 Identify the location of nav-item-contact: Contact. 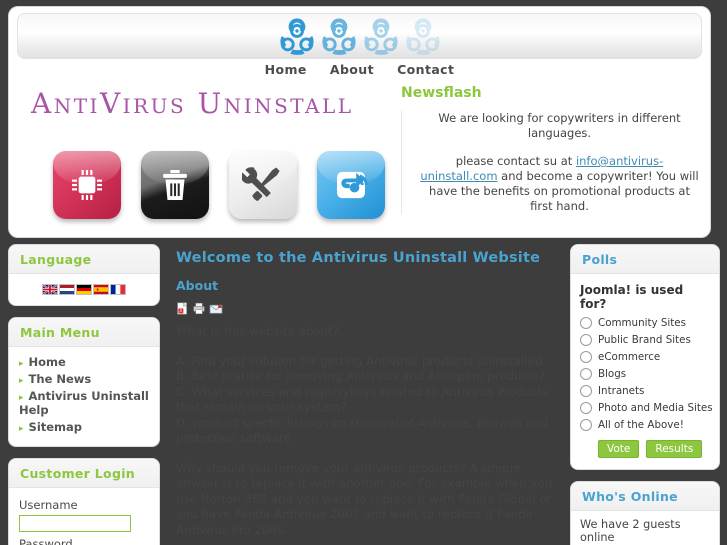
(425, 69).